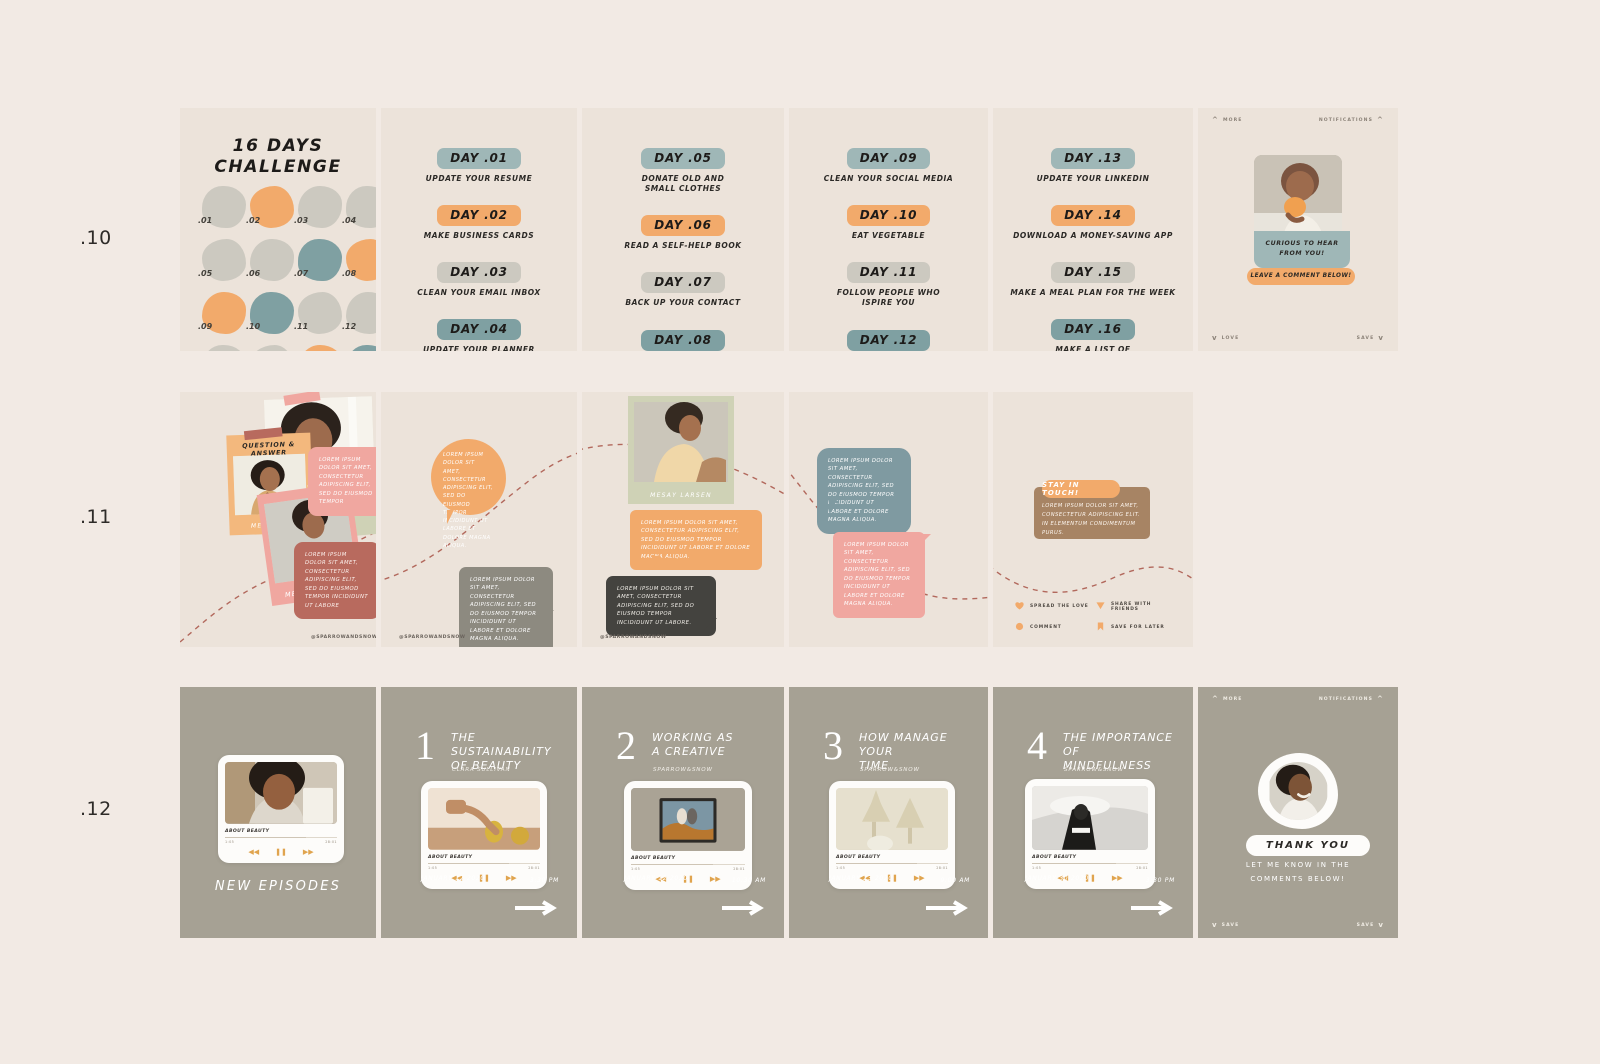 The image size is (1600, 1064). What do you see at coordinates (1081, 489) in the screenshot?
I see `stay-in-touch-chip: STAY IN TOUCH!` at bounding box center [1081, 489].